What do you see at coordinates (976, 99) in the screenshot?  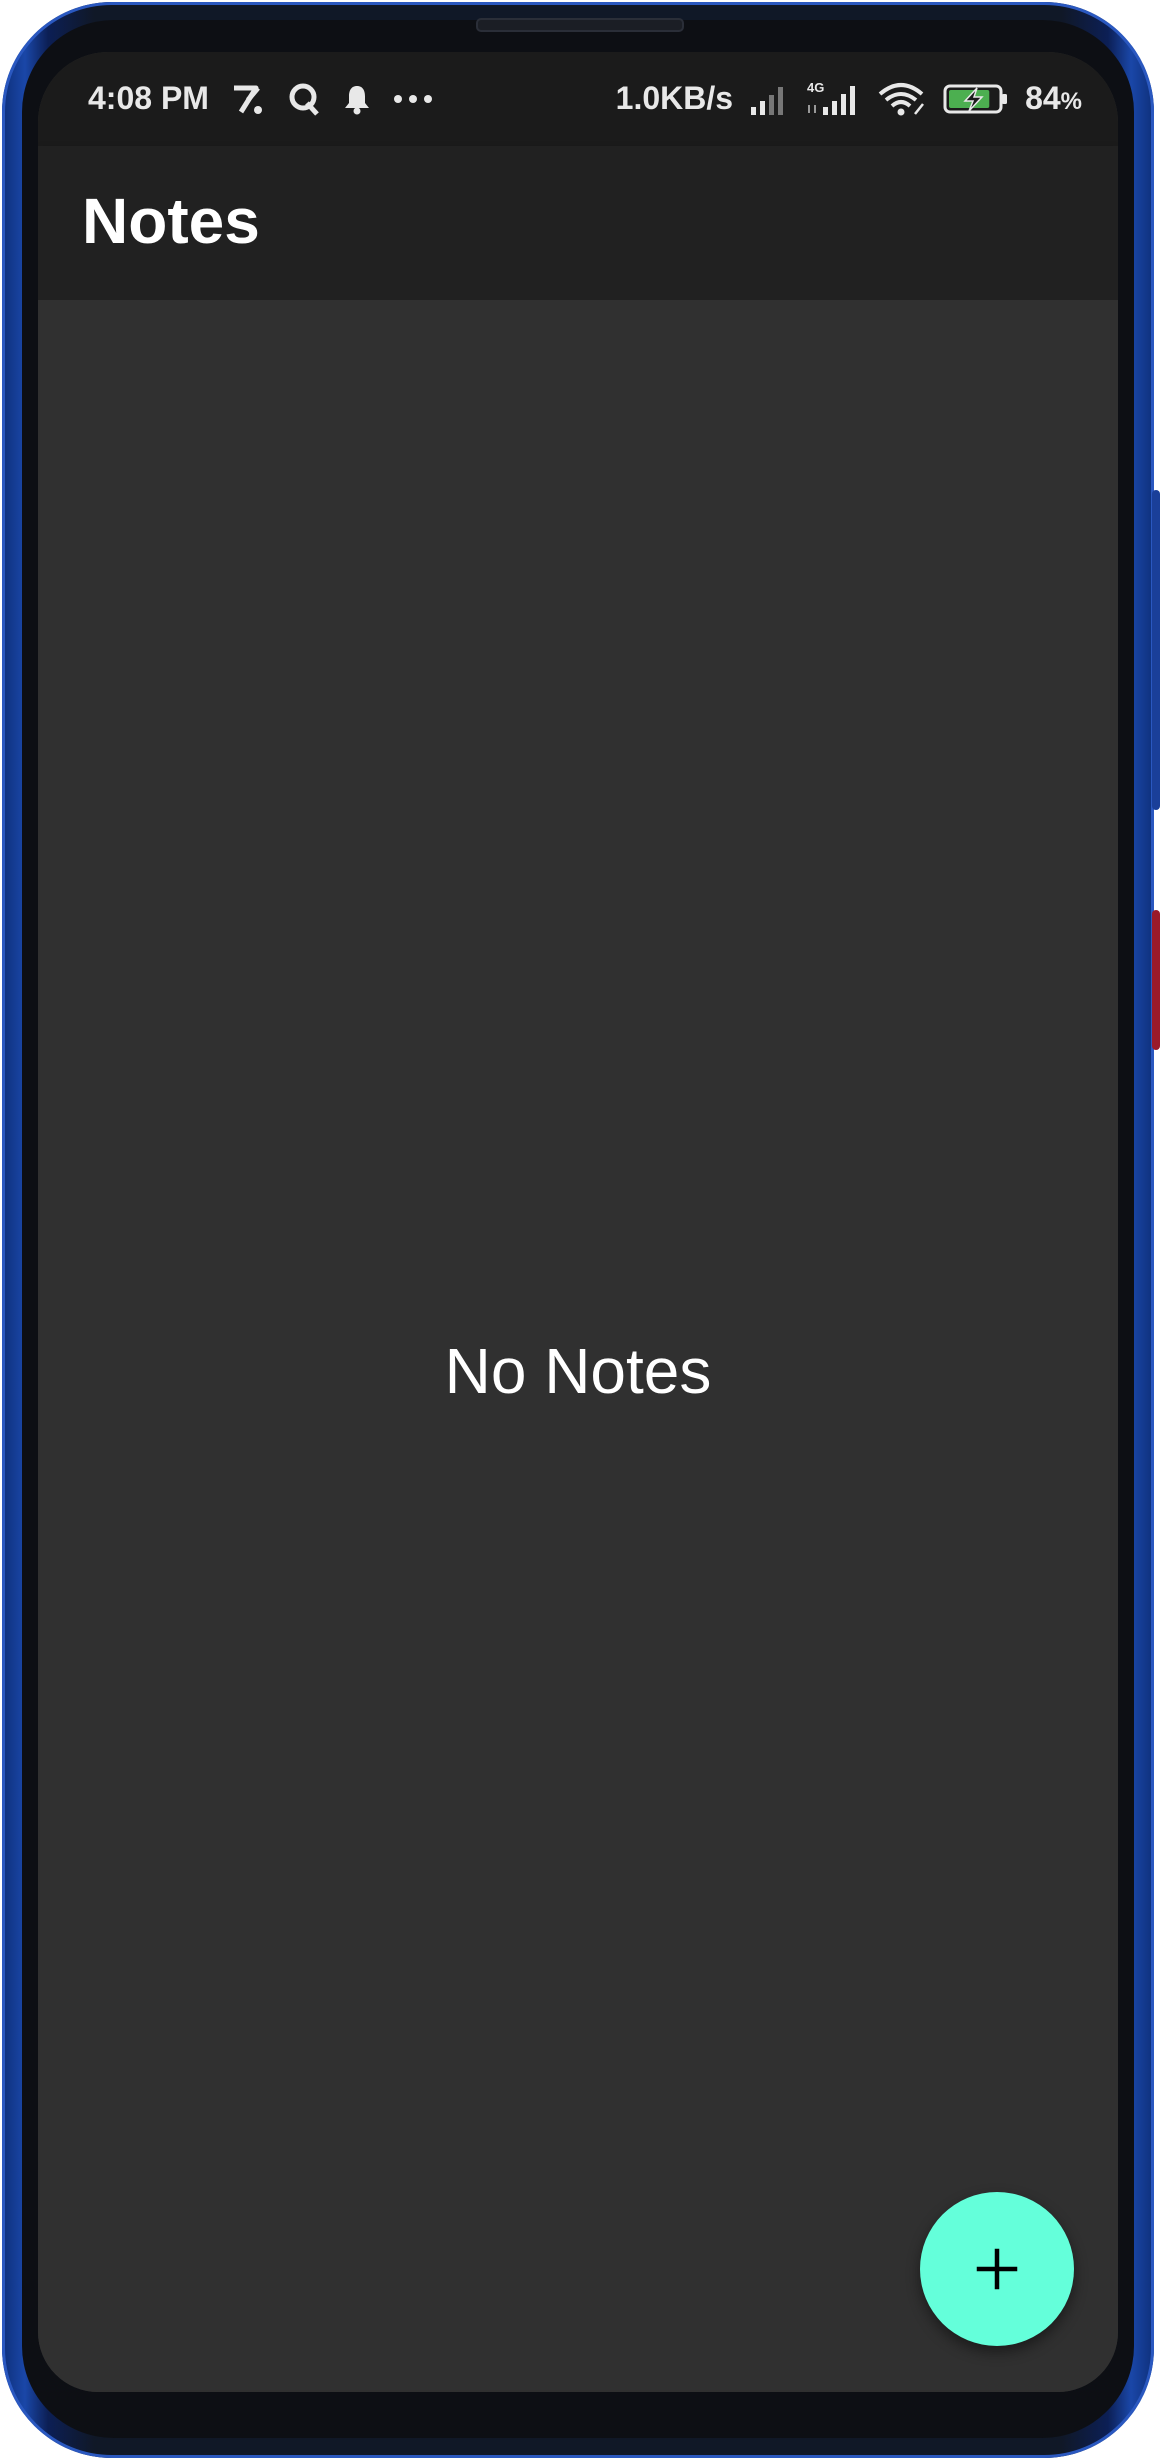 I see `battery-charging-icon` at bounding box center [976, 99].